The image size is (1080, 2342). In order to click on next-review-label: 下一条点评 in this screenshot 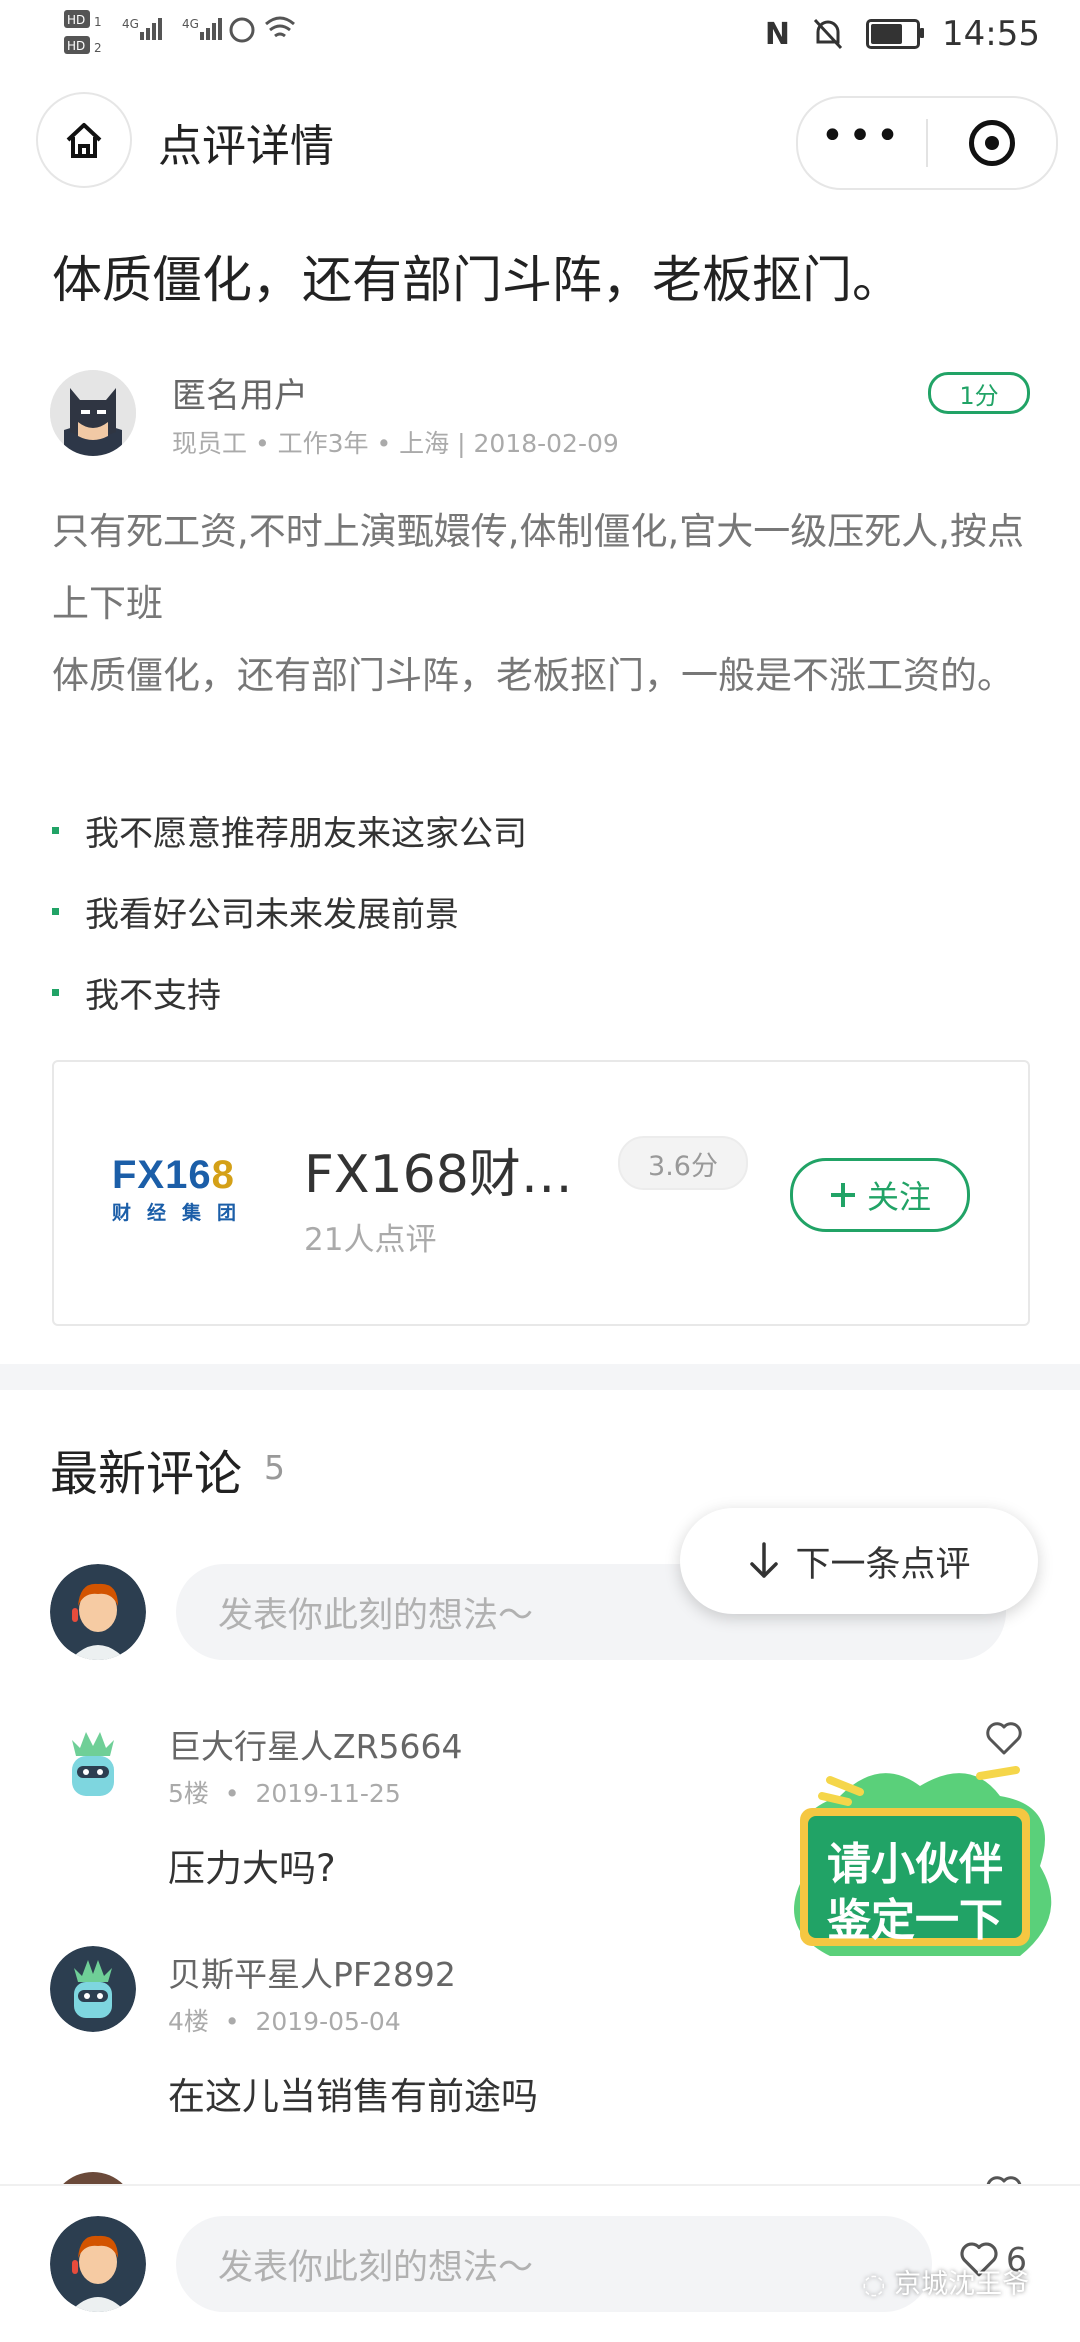, I will do `click(883, 1564)`.